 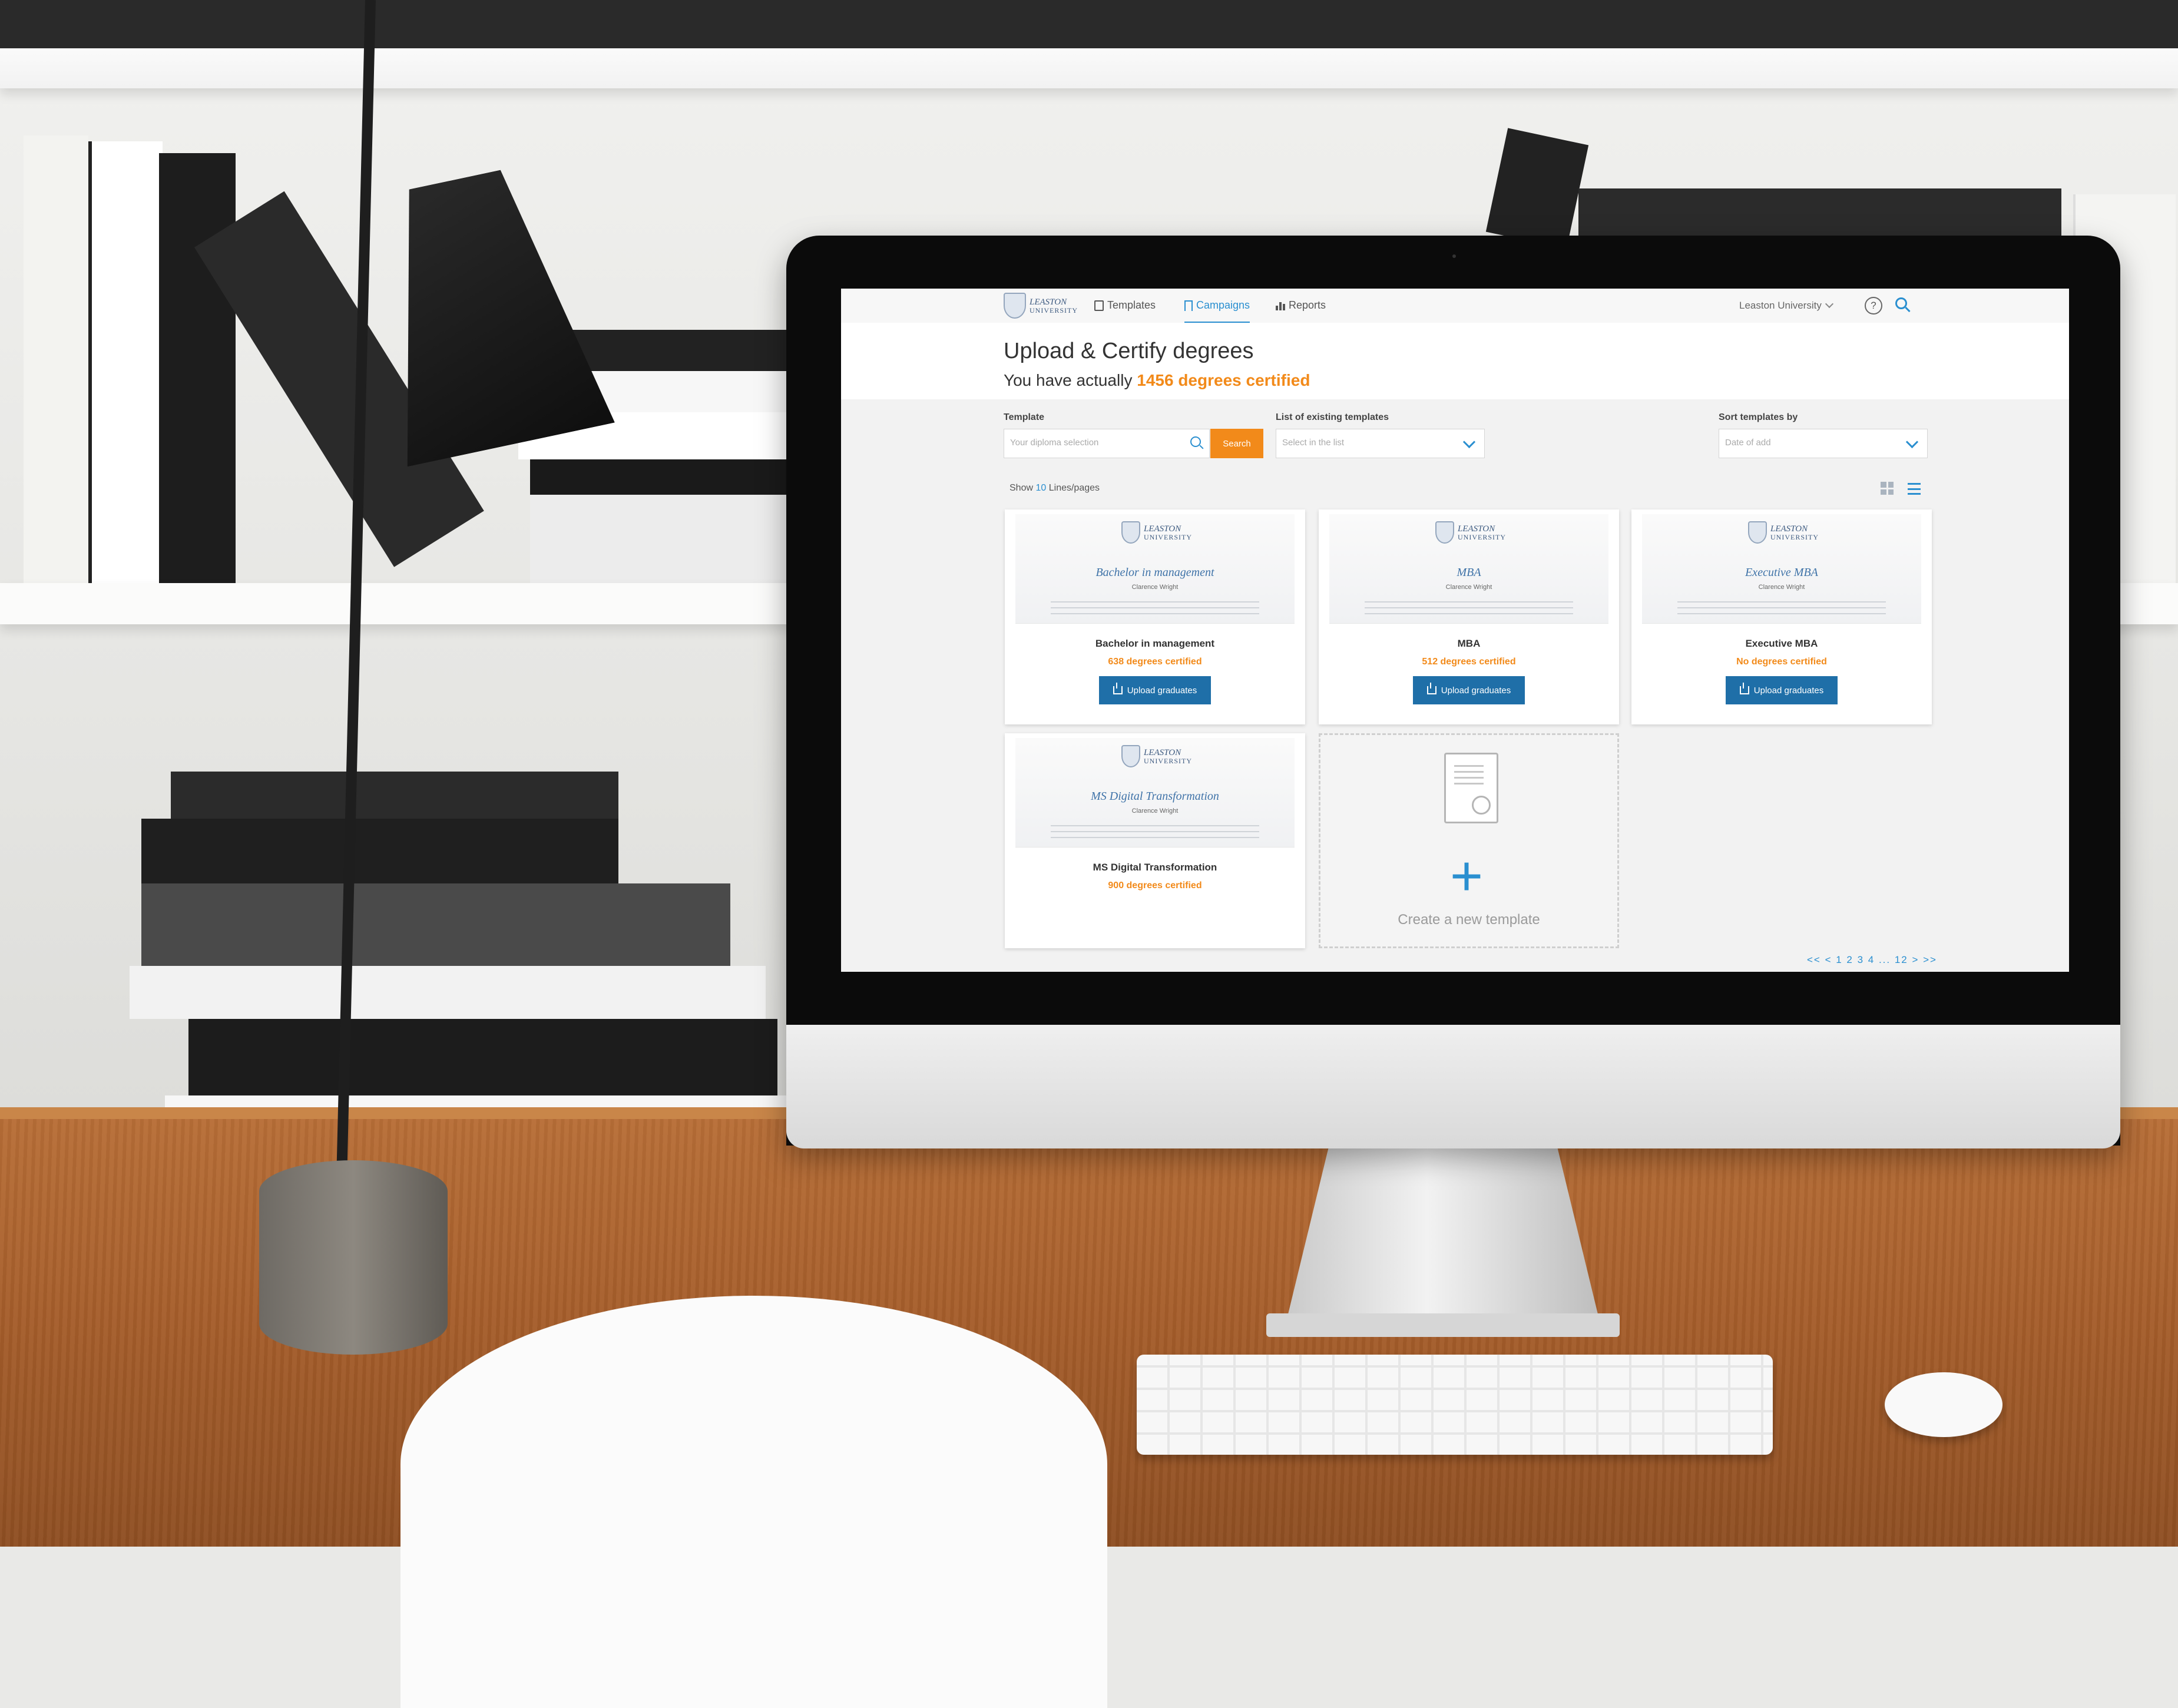 I want to click on imac-camera, so click(x=1454, y=256).